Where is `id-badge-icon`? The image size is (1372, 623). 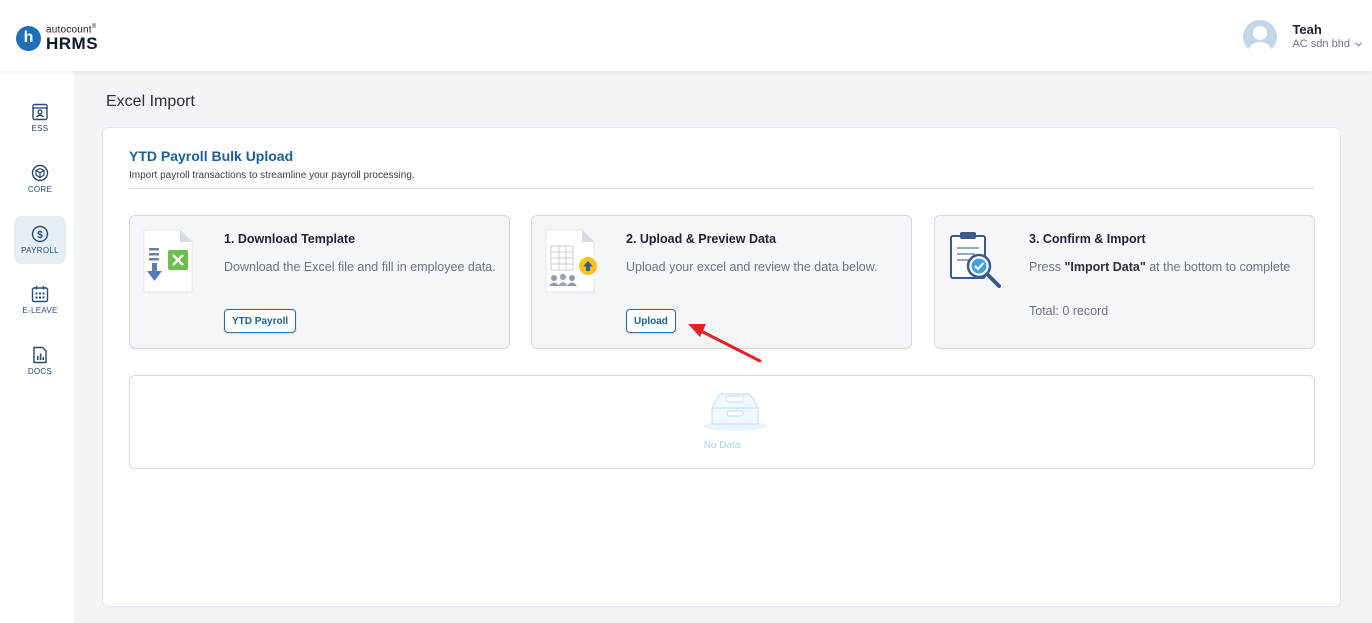
id-badge-icon is located at coordinates (40, 112).